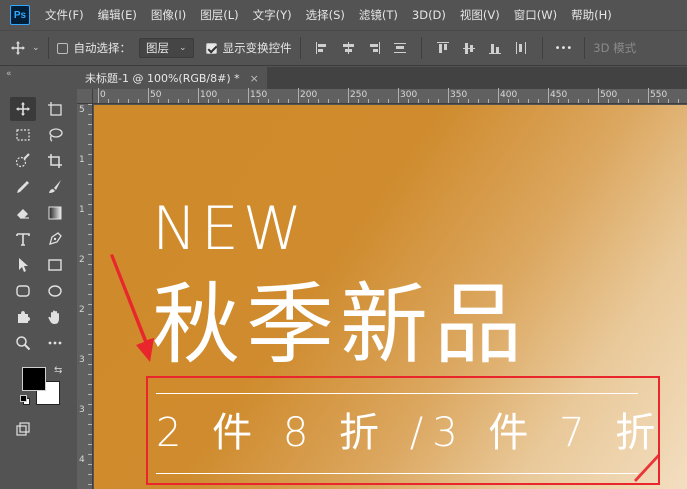 The image size is (687, 489). Describe the element at coordinates (23, 291) in the screenshot. I see `rounded-rect-tool` at that location.